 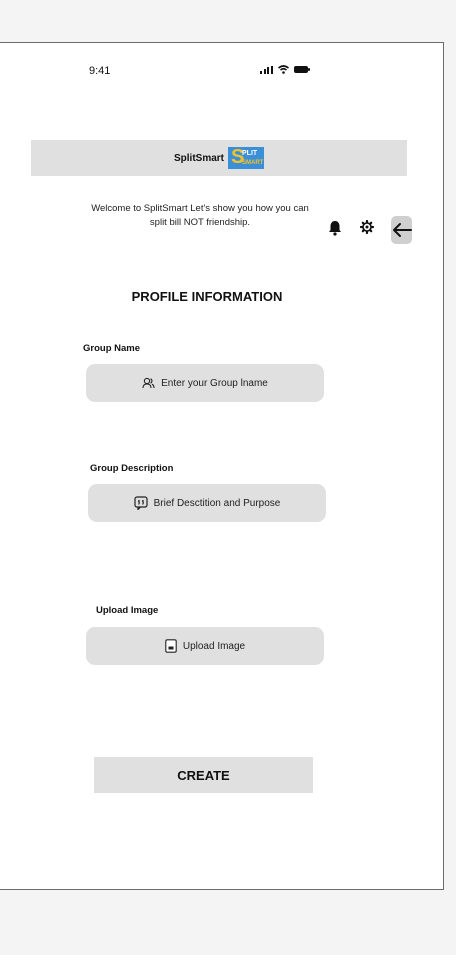 What do you see at coordinates (335, 228) in the screenshot?
I see `bell-icon` at bounding box center [335, 228].